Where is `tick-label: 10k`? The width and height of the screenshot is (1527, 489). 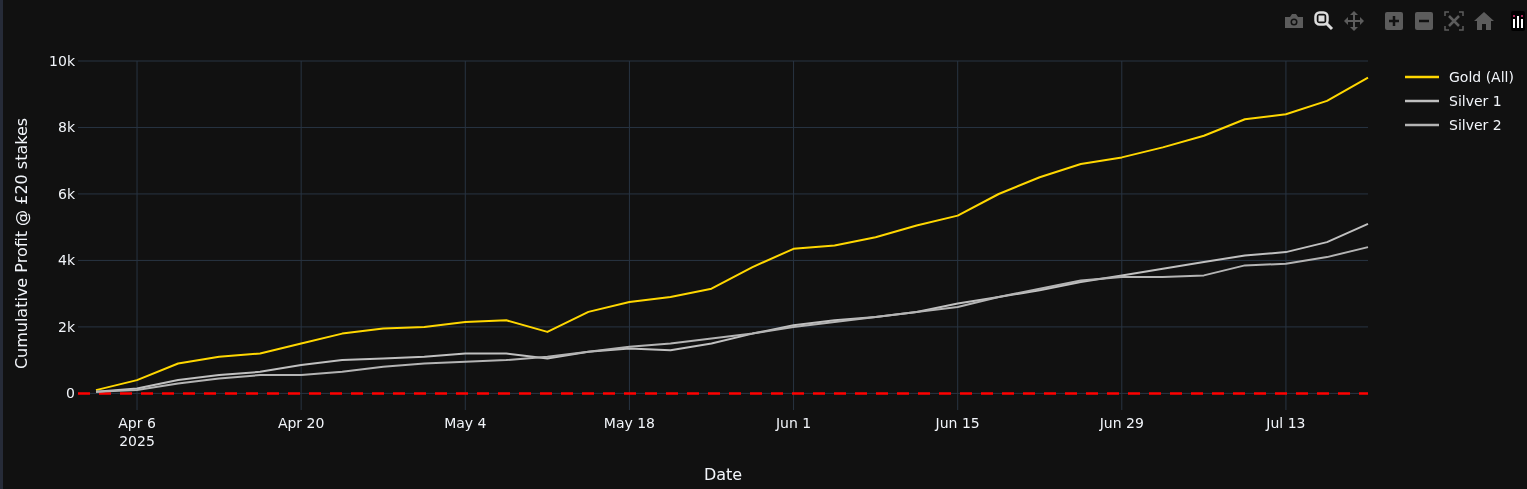
tick-label: 10k is located at coordinates (62, 61).